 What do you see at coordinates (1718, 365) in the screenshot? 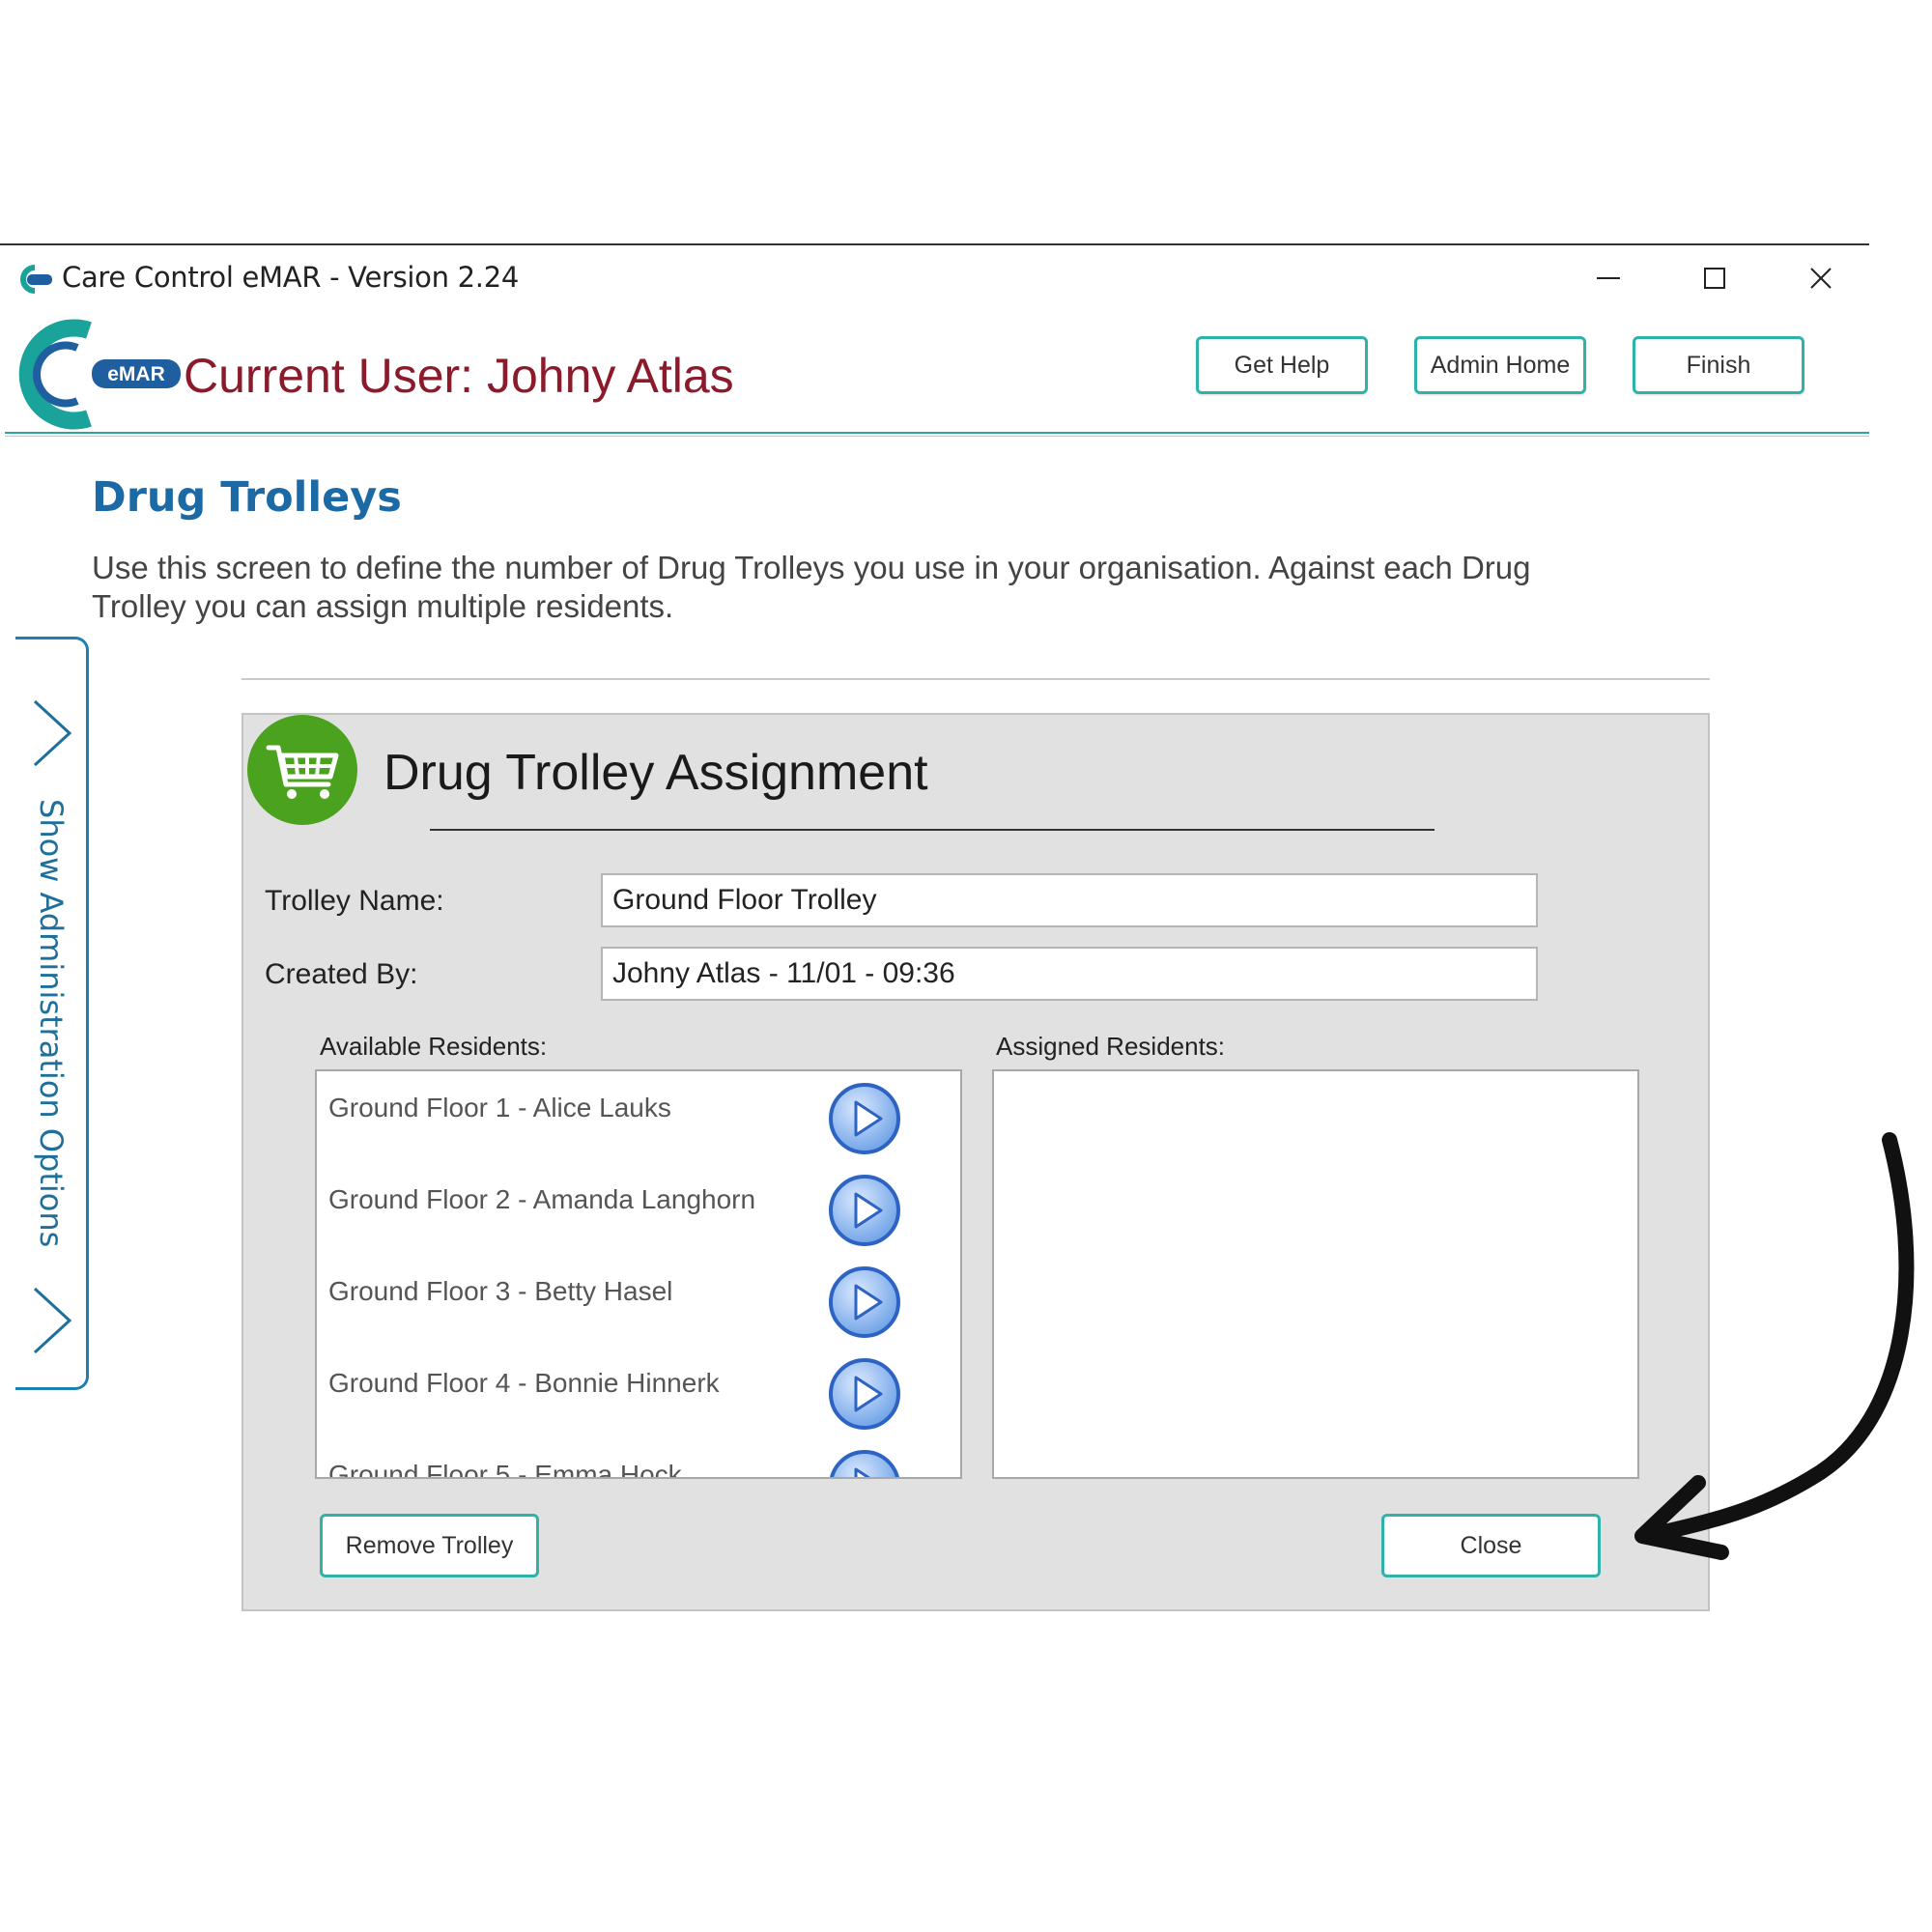
I see `finish-button: Finish` at bounding box center [1718, 365].